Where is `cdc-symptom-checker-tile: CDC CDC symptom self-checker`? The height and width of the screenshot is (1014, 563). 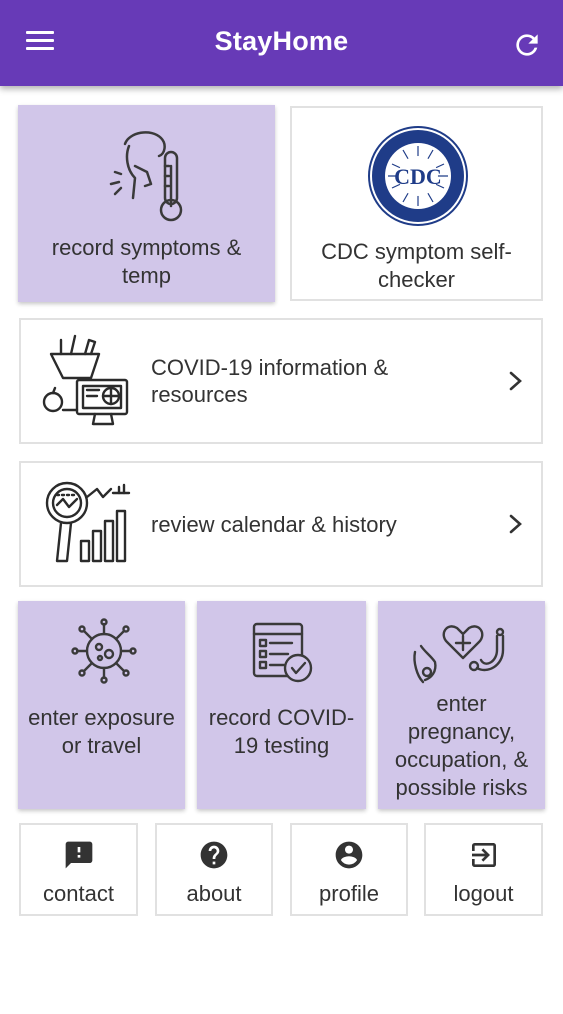 cdc-symptom-checker-tile: CDC CDC symptom self-checker is located at coordinates (416, 203).